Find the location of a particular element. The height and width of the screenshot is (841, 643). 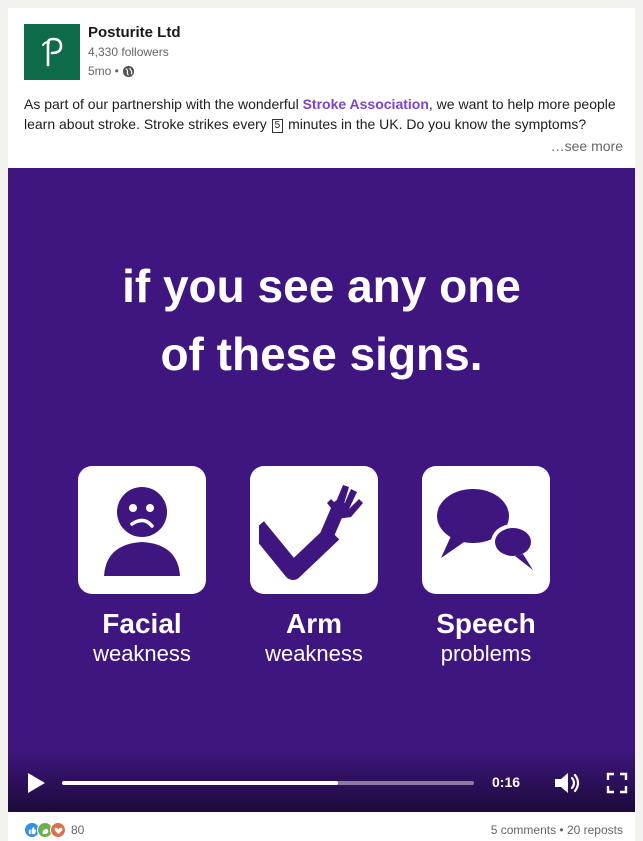

social-footer: 80 5 comments • 20 reposts is located at coordinates (321, 830).